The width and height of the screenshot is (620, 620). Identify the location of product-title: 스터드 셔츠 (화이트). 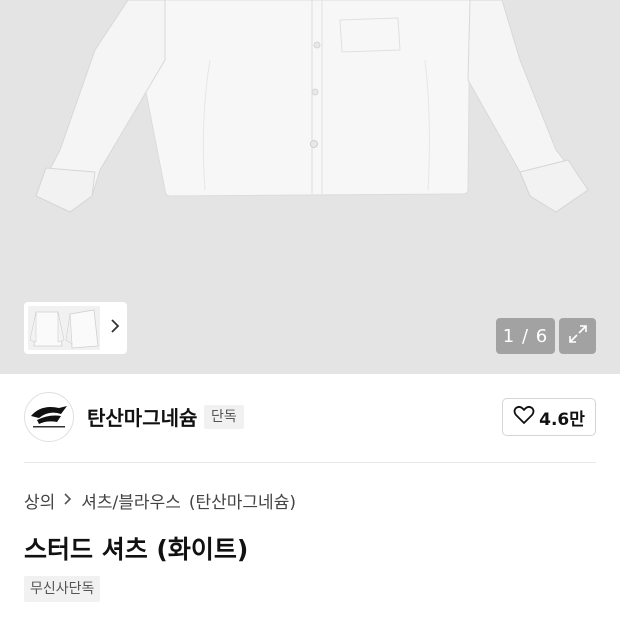
(136, 549).